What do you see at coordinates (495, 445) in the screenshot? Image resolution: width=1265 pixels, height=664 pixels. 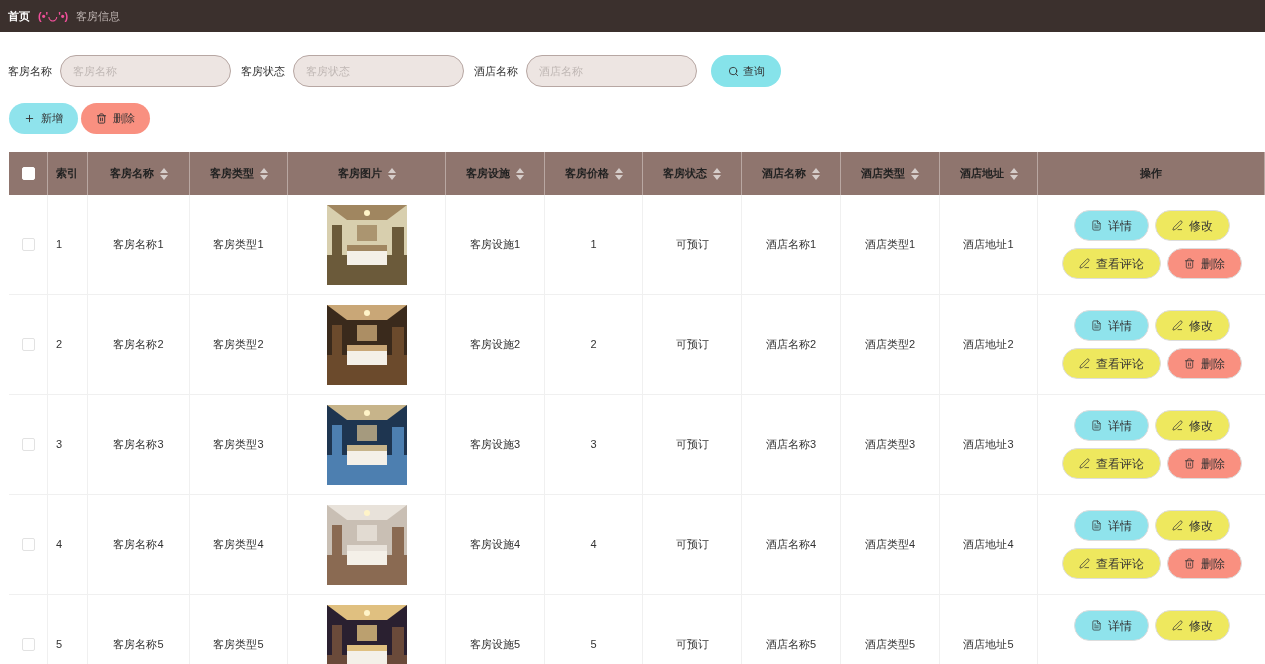 I see `table-cell-text: 客房设施3` at bounding box center [495, 445].